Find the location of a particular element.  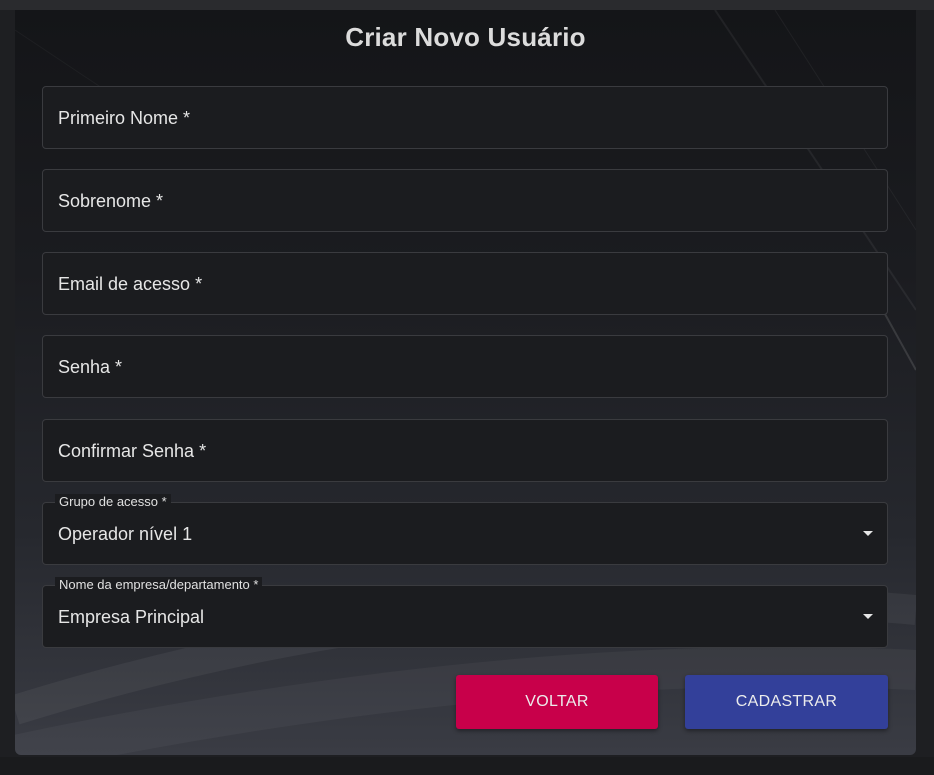

access-group-label: Grupo de acesso * is located at coordinates (113, 502).